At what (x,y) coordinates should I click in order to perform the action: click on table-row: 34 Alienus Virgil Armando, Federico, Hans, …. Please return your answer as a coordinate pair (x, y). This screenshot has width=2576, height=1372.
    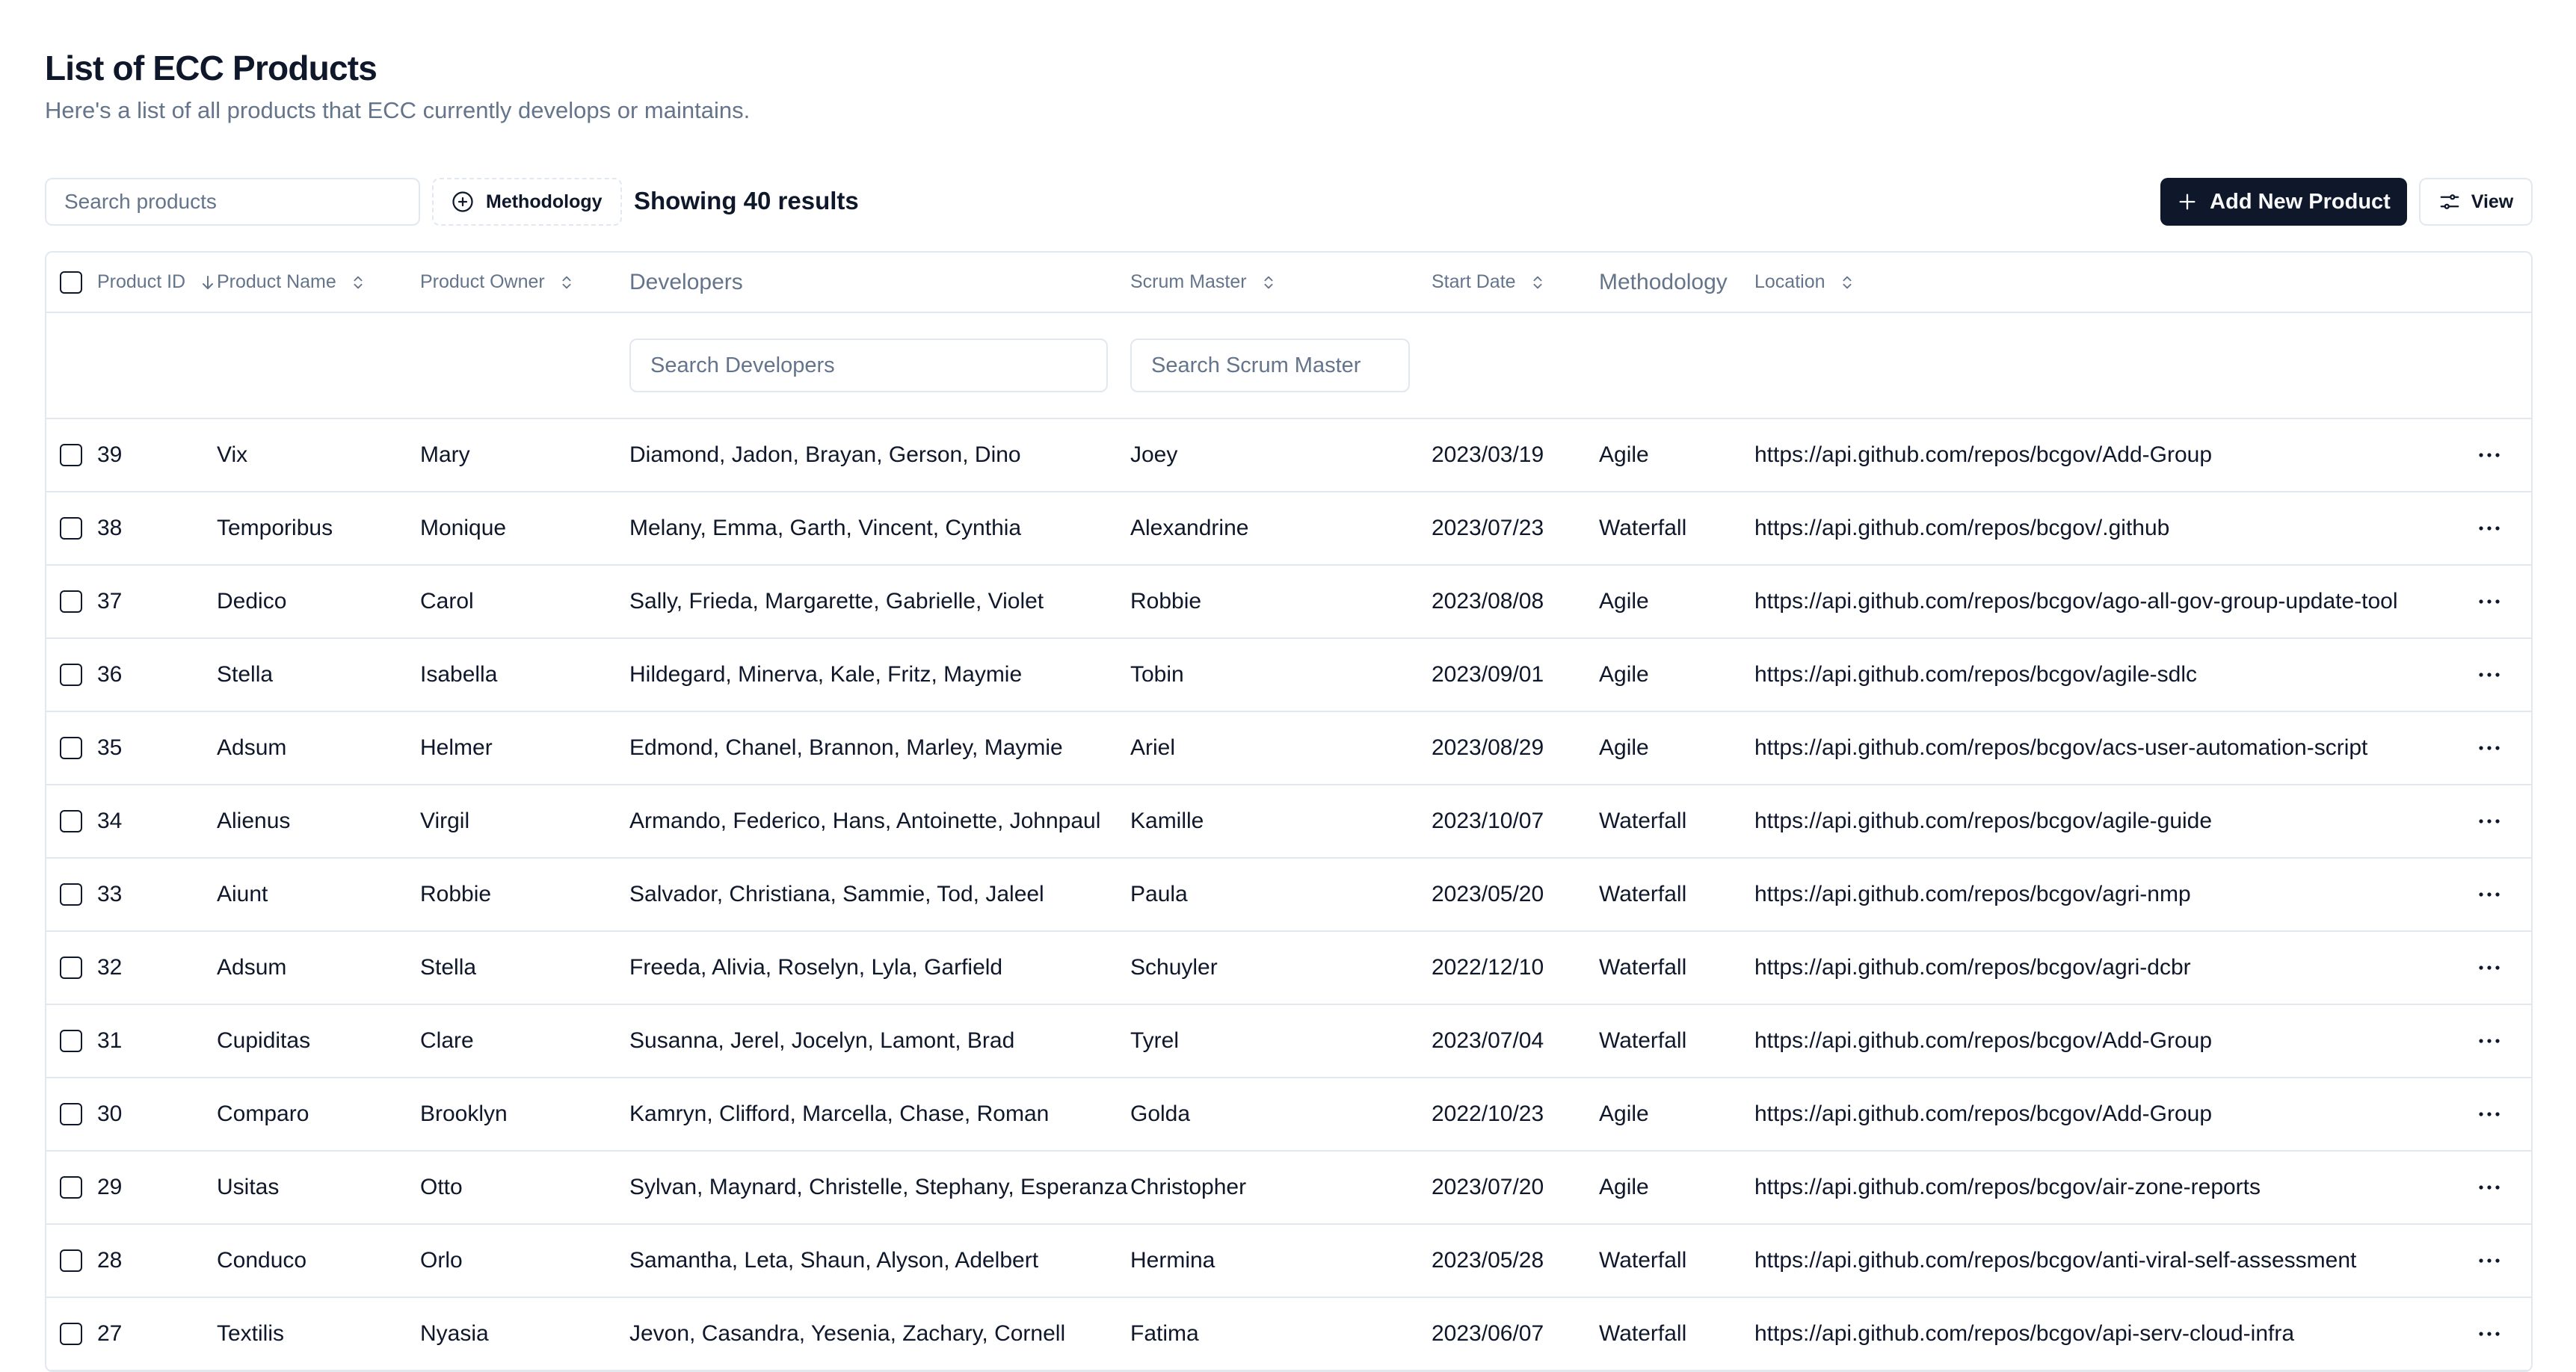
    Looking at the image, I should click on (1288, 822).